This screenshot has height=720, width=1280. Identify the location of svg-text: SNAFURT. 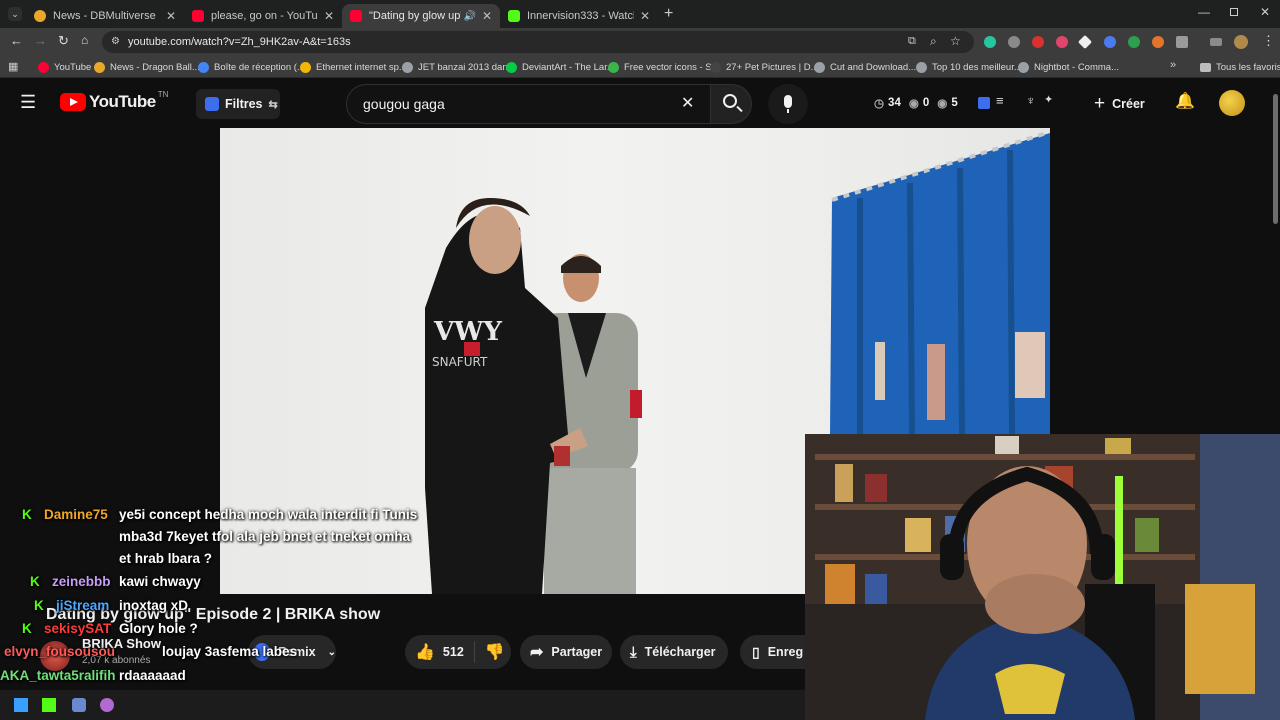
(460, 362).